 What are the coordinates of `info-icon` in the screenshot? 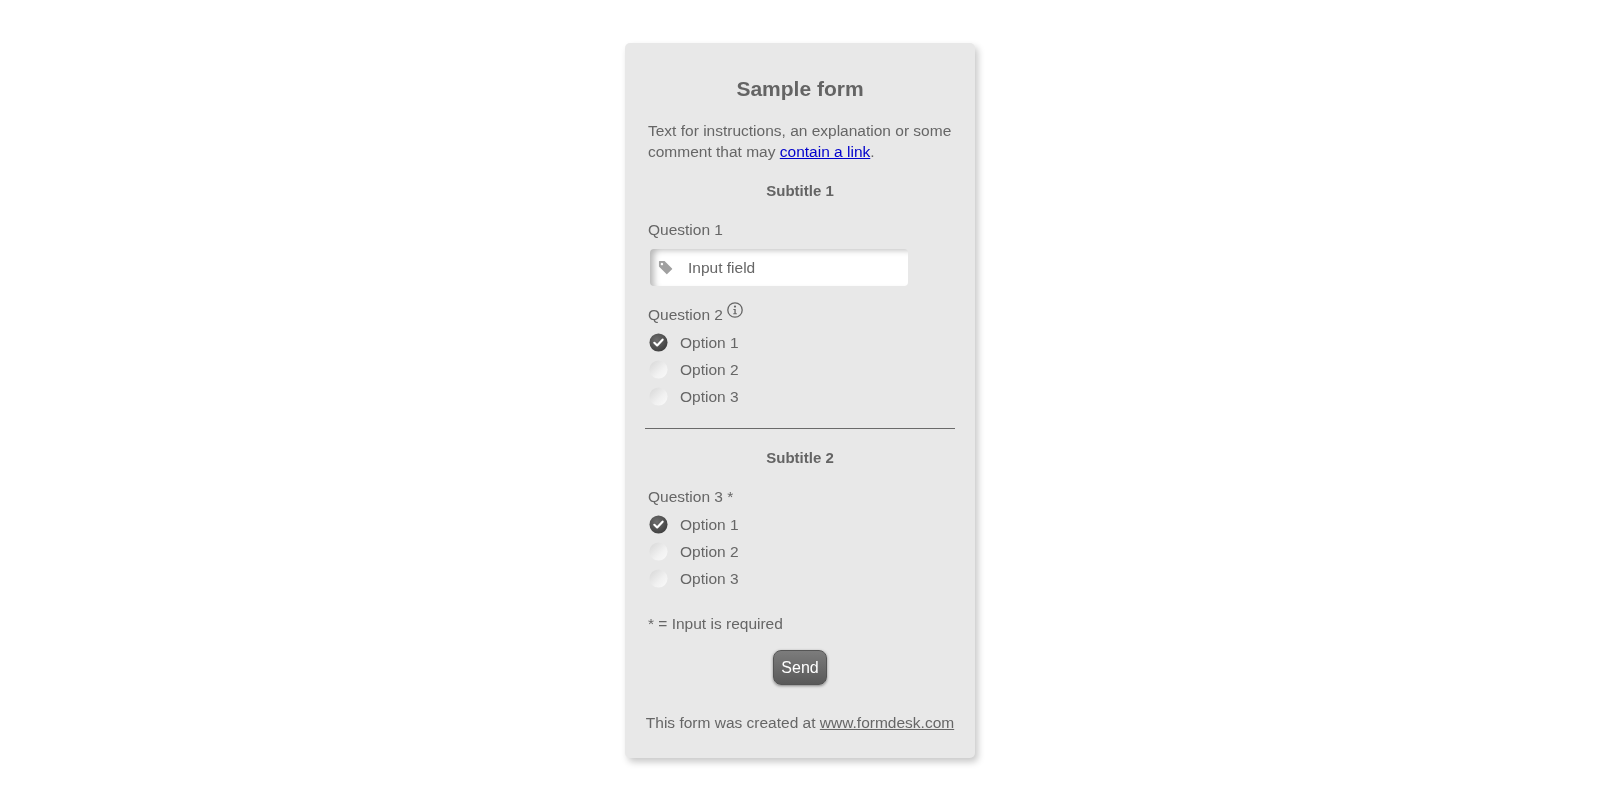 It's located at (734, 310).